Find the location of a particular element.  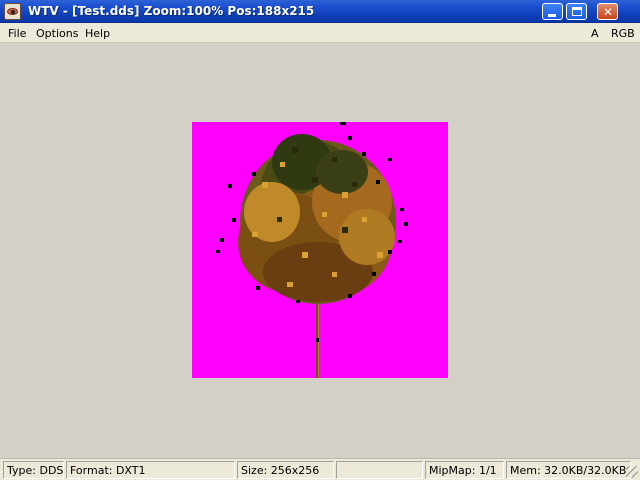

close-icon: ✕ is located at coordinates (608, 12).